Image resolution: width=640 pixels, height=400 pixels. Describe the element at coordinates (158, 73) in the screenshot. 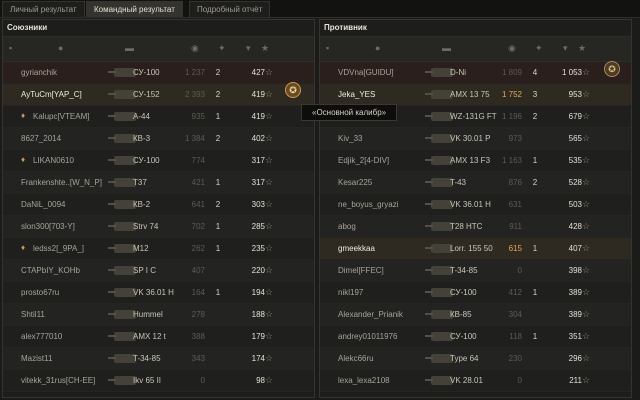

I see `player-row: gyrianchik СУ-100 1 237 2 427 ☆` at that location.